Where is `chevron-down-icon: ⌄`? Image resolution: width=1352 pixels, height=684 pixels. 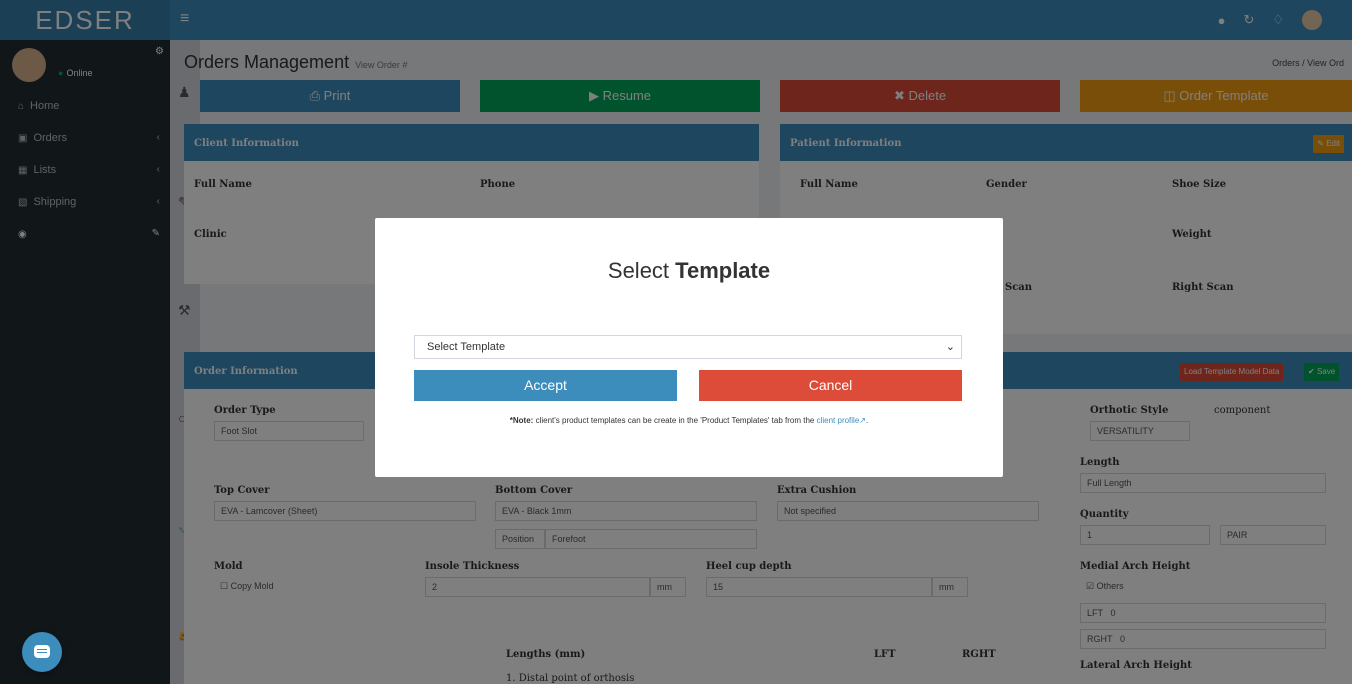
chevron-down-icon: ⌄ is located at coordinates (950, 347).